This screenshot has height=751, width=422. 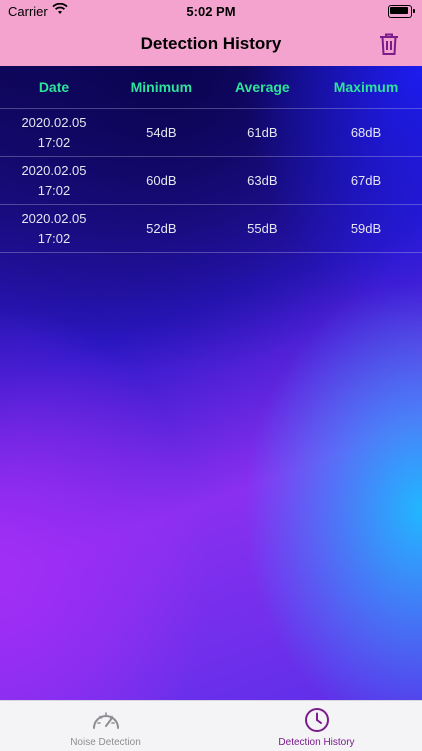 I want to click on row-maximum: 67dB, so click(x=366, y=180).